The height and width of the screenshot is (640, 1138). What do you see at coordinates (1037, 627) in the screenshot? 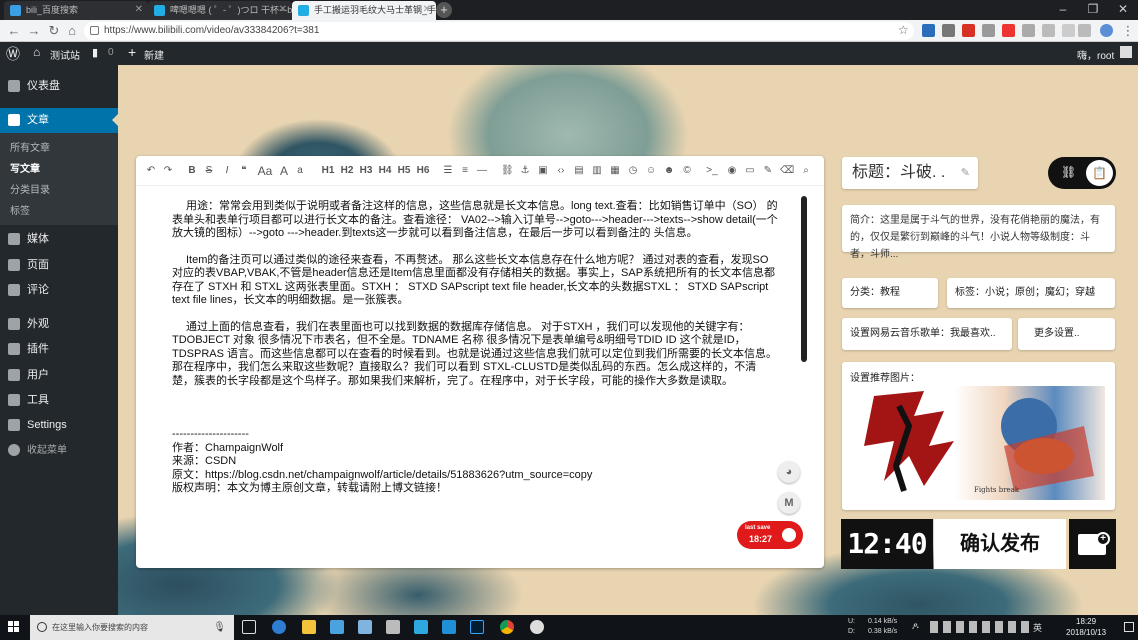
I see `ime-indicator: 英` at bounding box center [1037, 627].